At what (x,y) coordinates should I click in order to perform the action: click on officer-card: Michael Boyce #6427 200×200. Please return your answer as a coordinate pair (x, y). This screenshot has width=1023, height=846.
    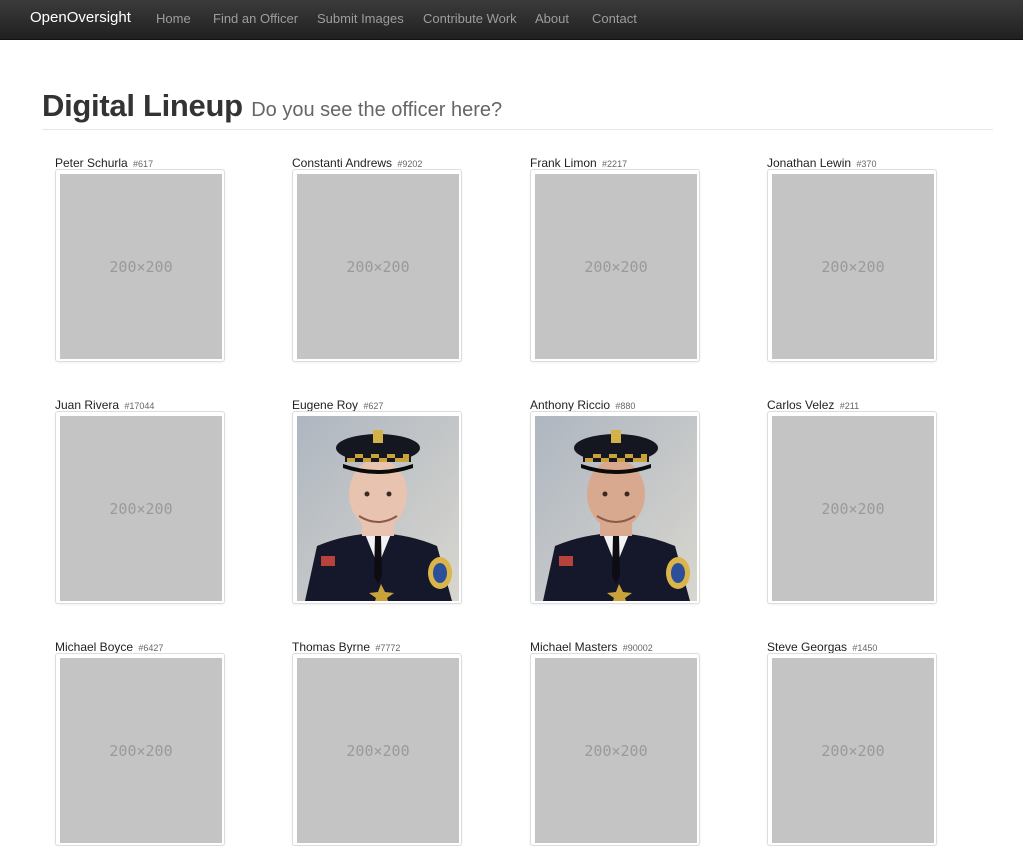
    Looking at the image, I should click on (141, 742).